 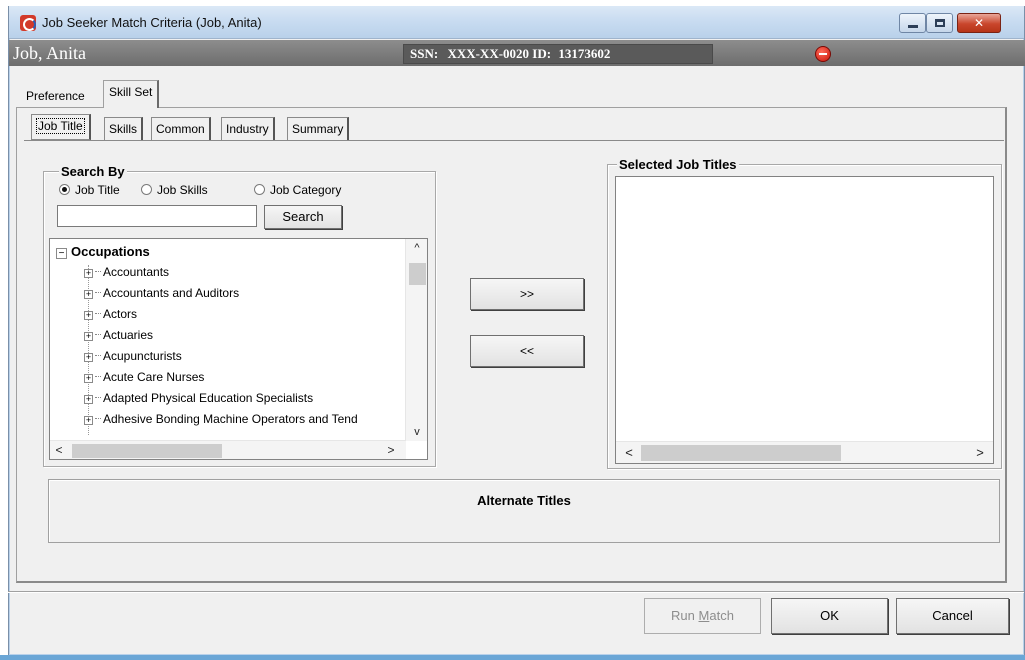 I want to click on tree-item-label: Accountants, so click(x=136, y=272).